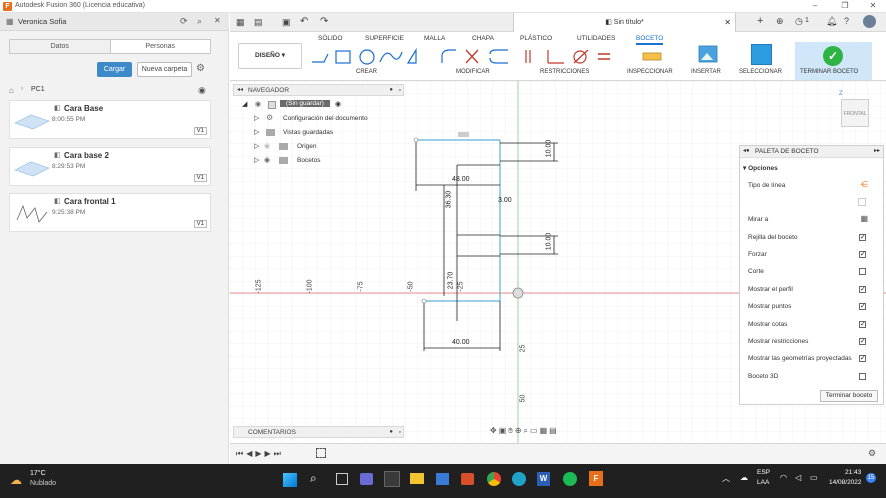 Image resolution: width=886 pixels, height=498 pixels. I want to click on browser-pin-icon: ●, so click(391, 90).